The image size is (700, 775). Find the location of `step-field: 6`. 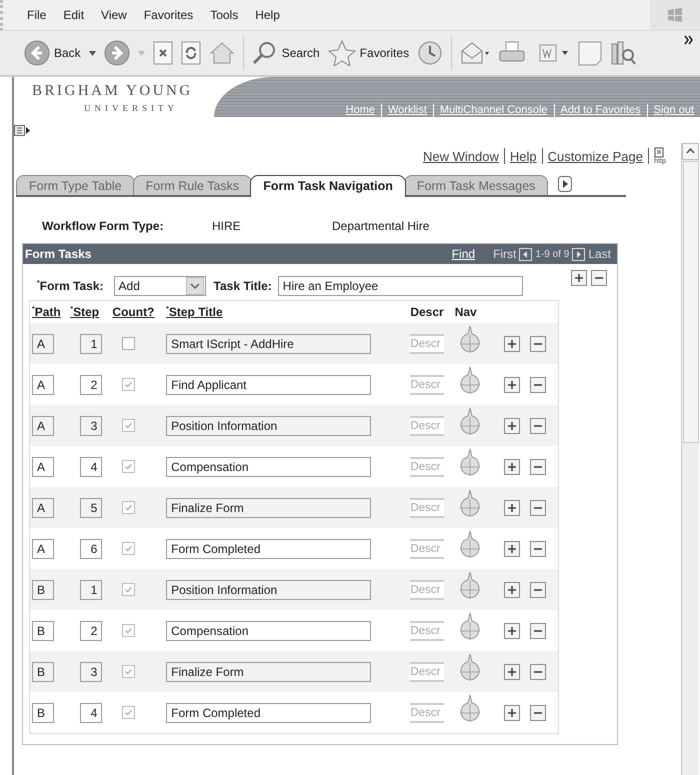

step-field: 6 is located at coordinates (91, 548).